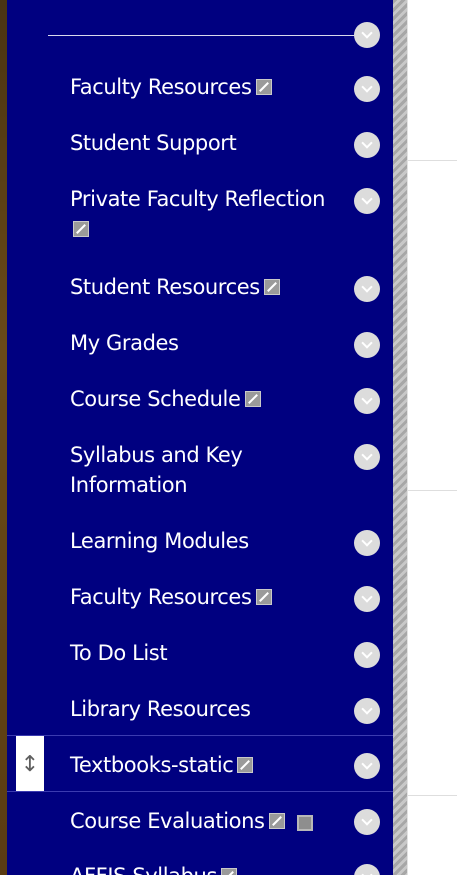  Describe the element at coordinates (30, 764) in the screenshot. I see `drag-handle-icon: ↕` at that location.